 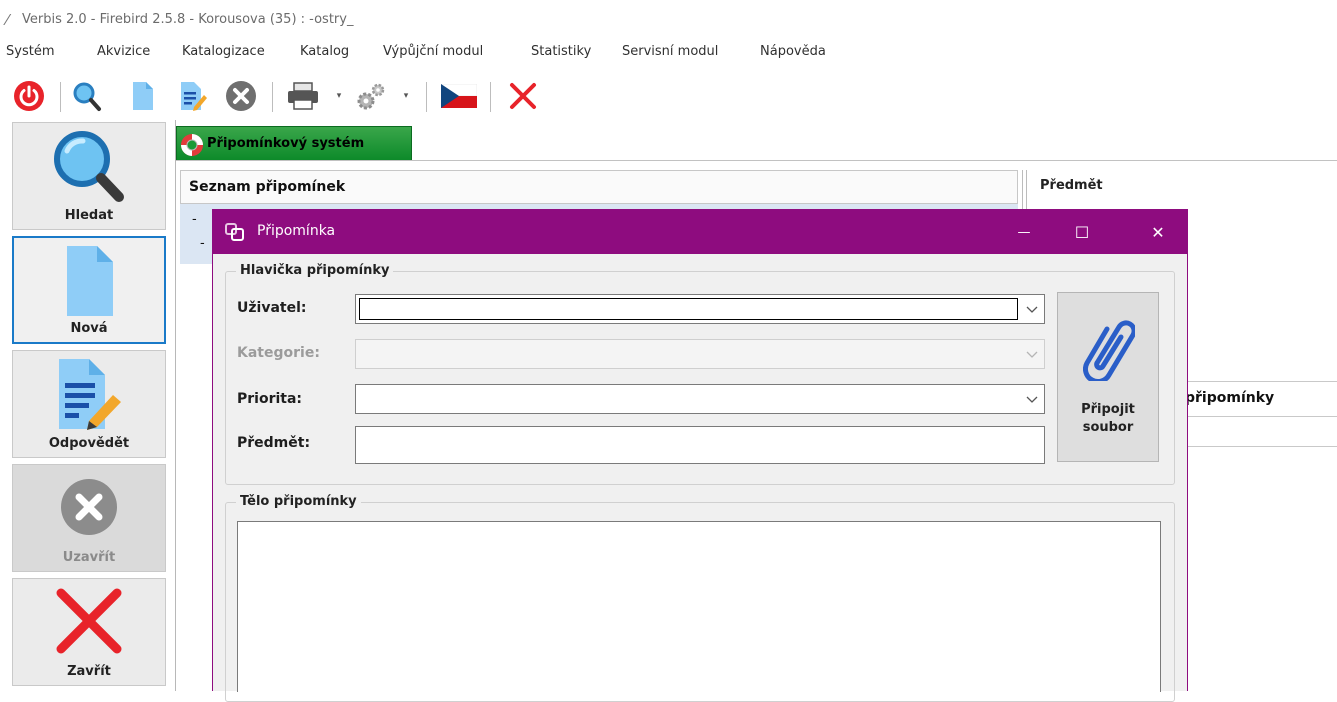 I want to click on sidebar-item-odpovedet: Odpovědět, so click(x=89, y=404).